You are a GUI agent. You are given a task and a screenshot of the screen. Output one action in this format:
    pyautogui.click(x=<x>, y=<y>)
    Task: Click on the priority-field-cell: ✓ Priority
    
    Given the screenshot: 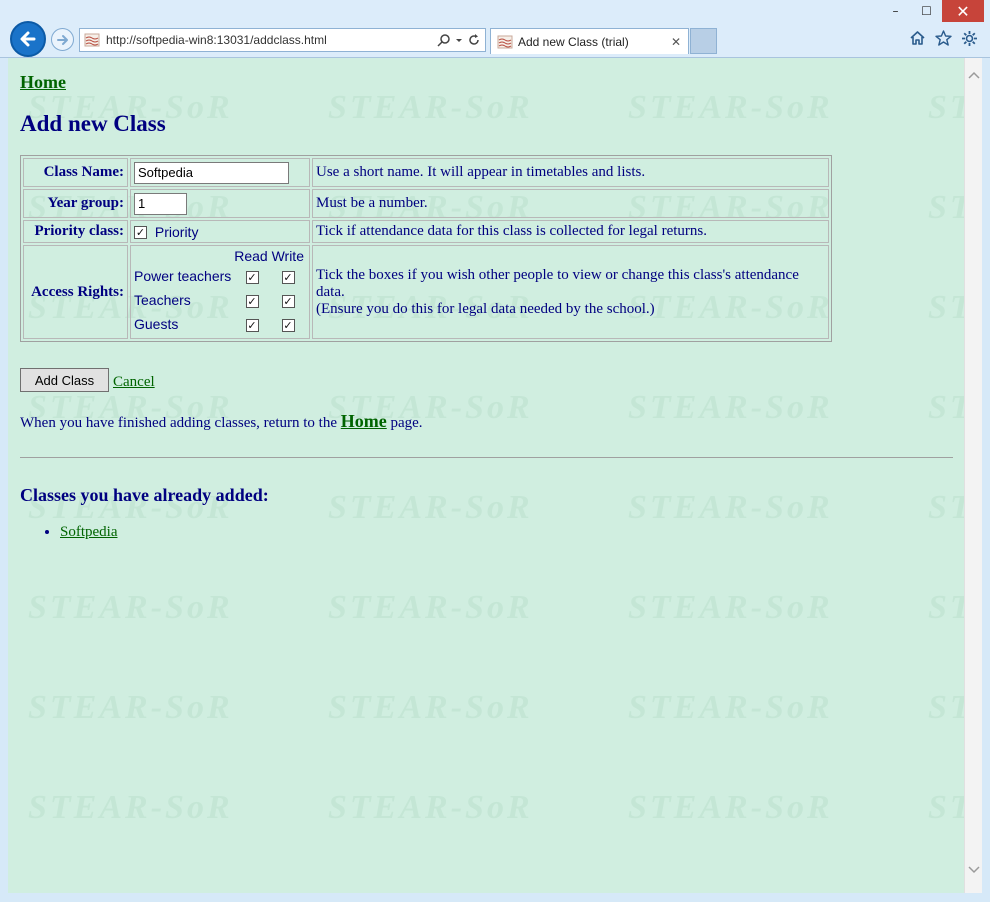 What is the action you would take?
    pyautogui.click(x=220, y=231)
    